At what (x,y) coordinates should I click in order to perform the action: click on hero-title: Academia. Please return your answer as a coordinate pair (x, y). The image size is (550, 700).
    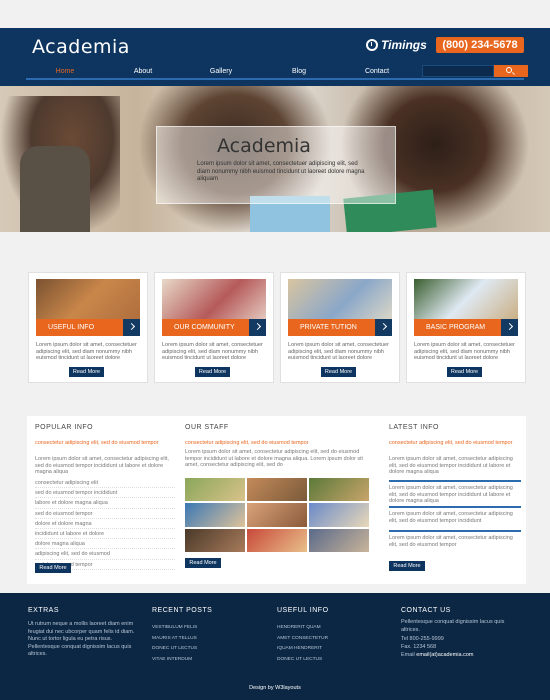
    Looking at the image, I should click on (264, 146).